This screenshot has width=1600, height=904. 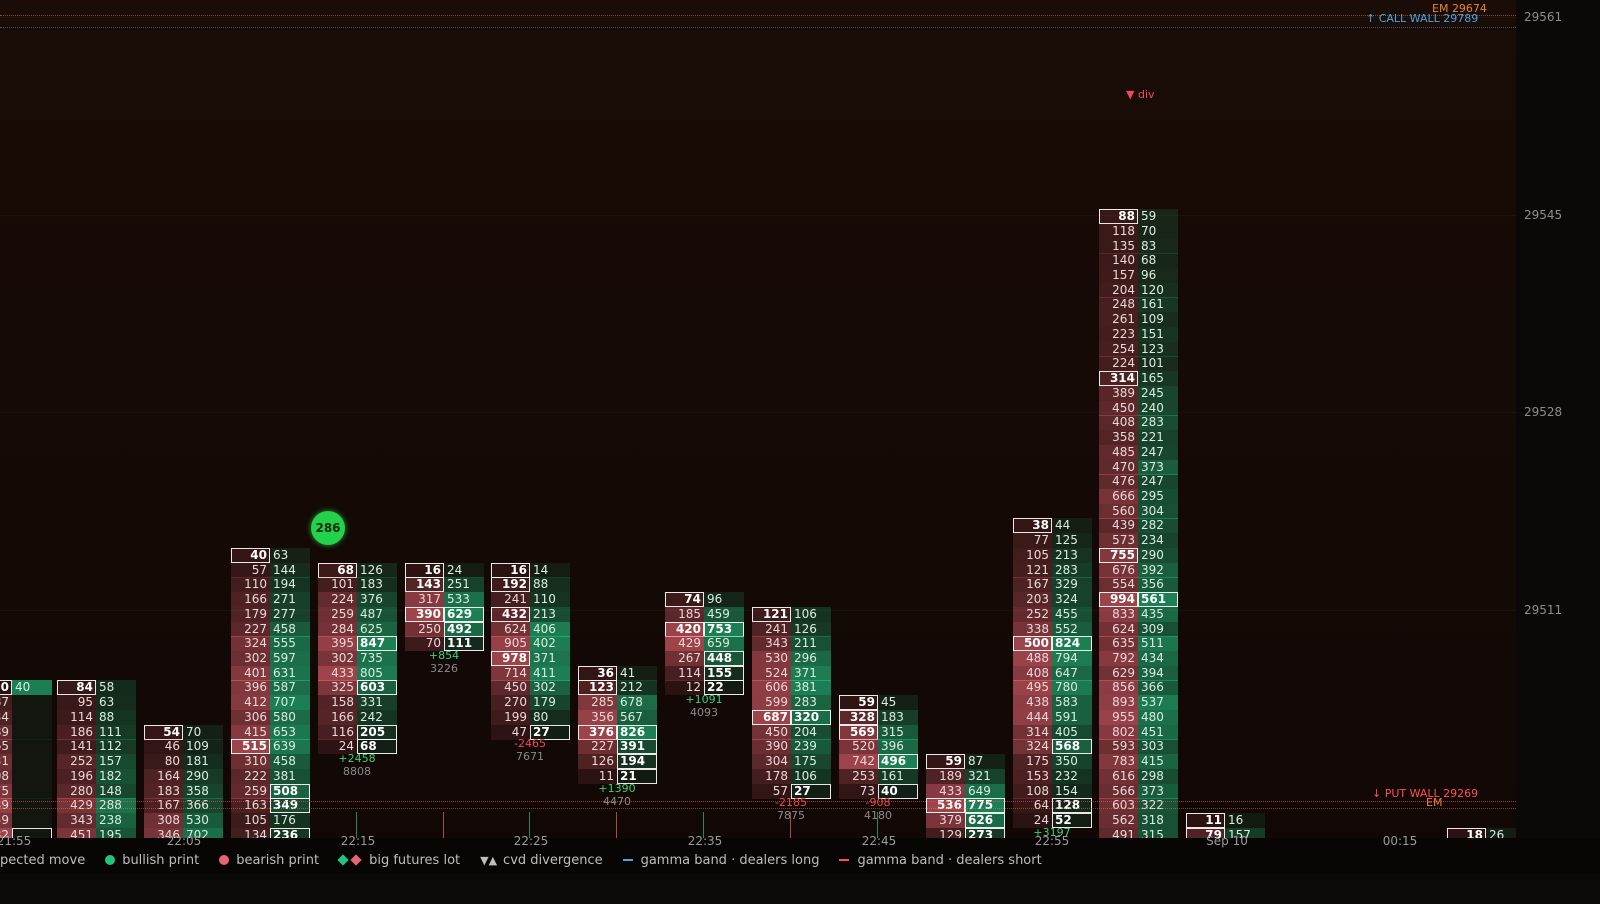 What do you see at coordinates (415, 860) in the screenshot?
I see `legend-label: big futures lot` at bounding box center [415, 860].